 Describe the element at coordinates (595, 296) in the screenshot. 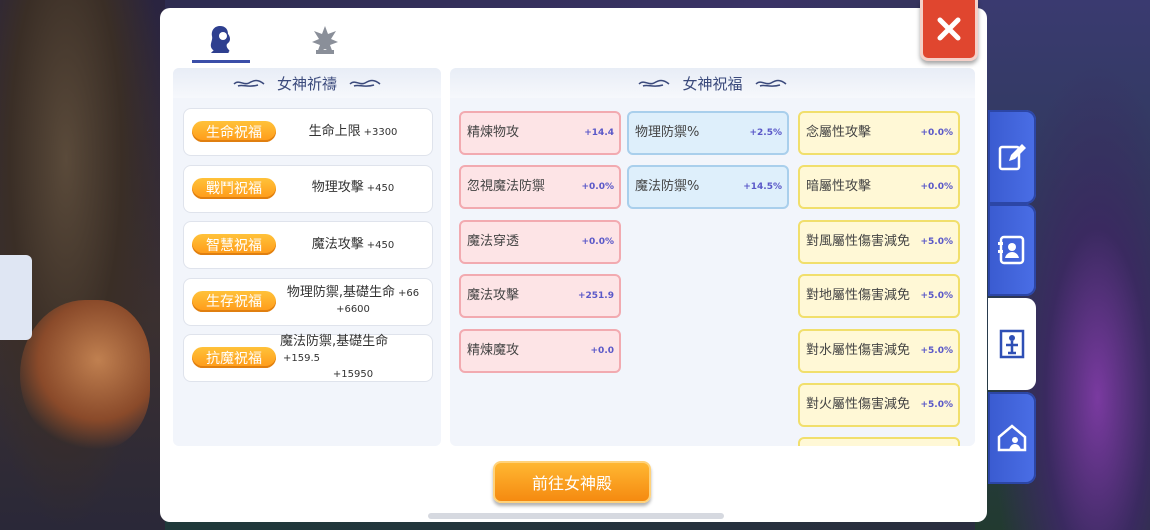

I see `stat-value: +251.9` at that location.